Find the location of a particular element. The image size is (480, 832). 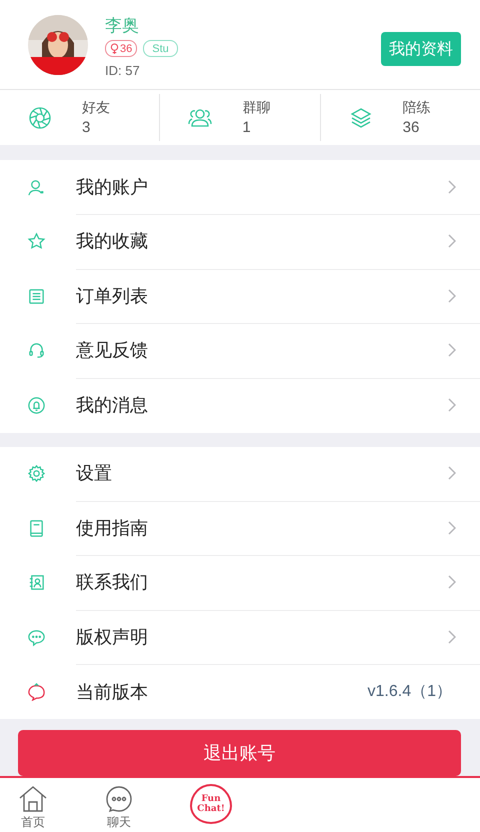

menu-row: 版权声明 is located at coordinates (240, 637).